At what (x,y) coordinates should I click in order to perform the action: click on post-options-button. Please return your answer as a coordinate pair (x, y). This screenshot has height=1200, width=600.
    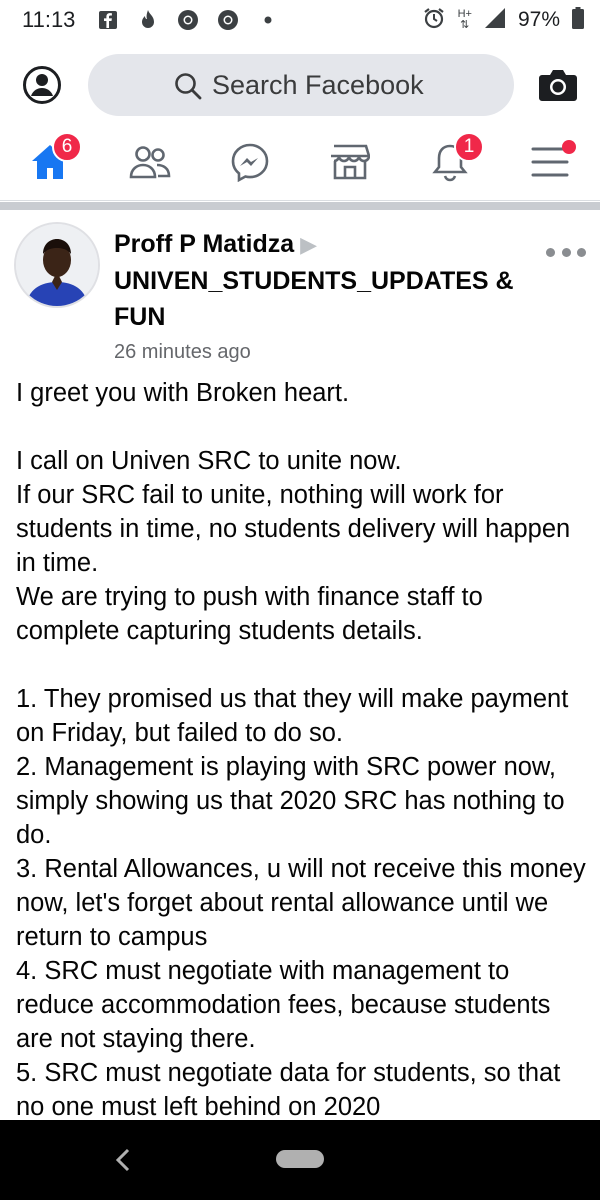
    Looking at the image, I should click on (566, 252).